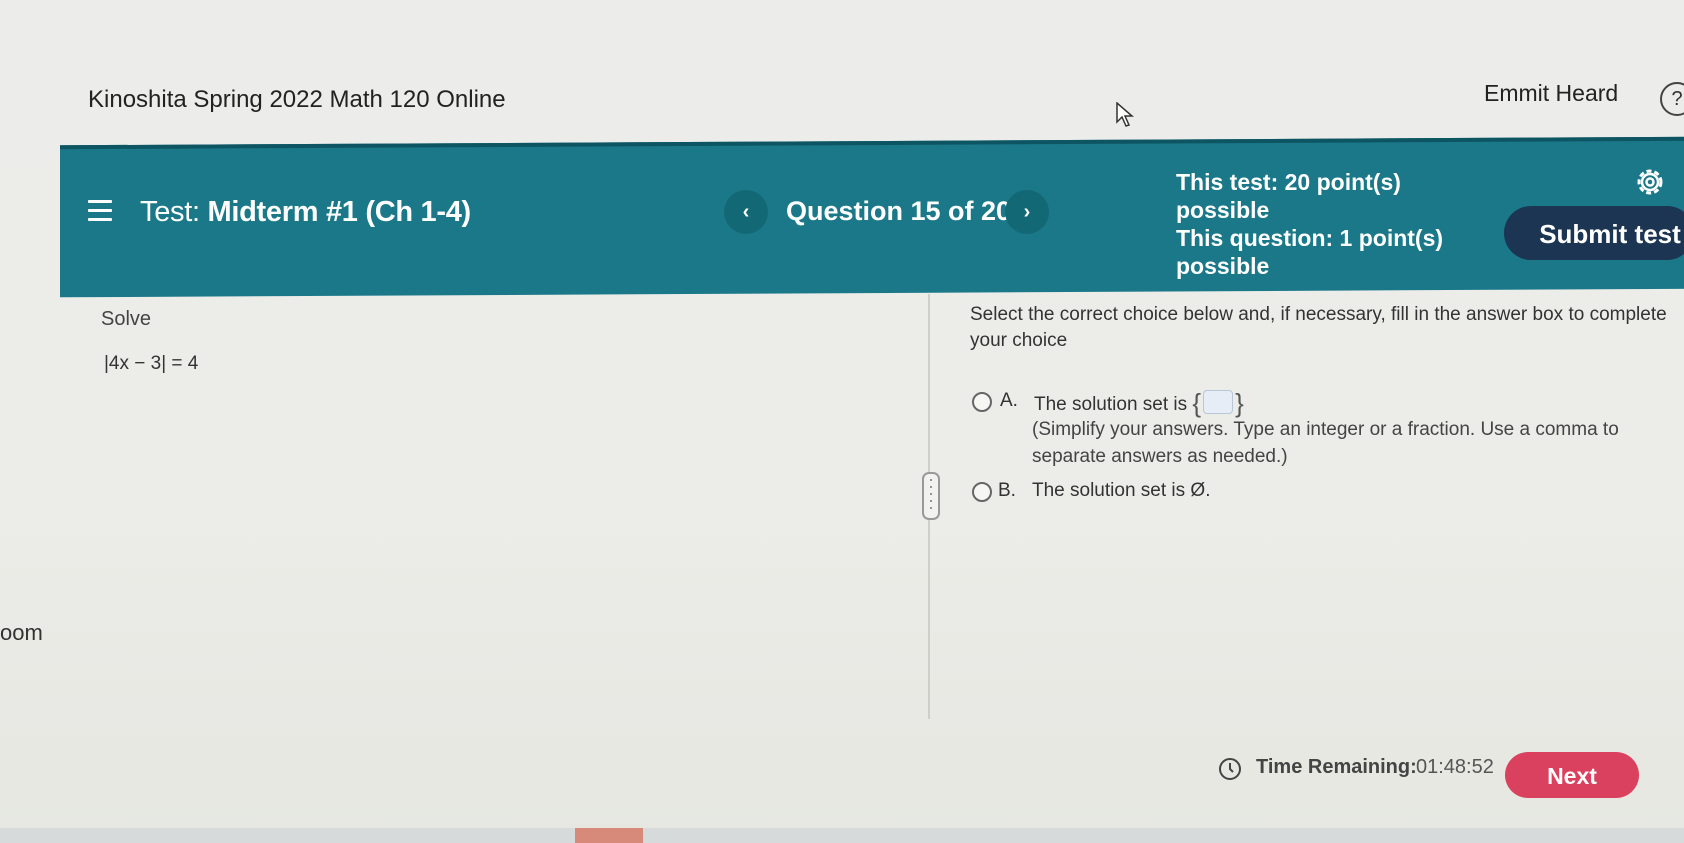 The image size is (1684, 843). I want to click on side-fragment-text: oom, so click(21, 632).